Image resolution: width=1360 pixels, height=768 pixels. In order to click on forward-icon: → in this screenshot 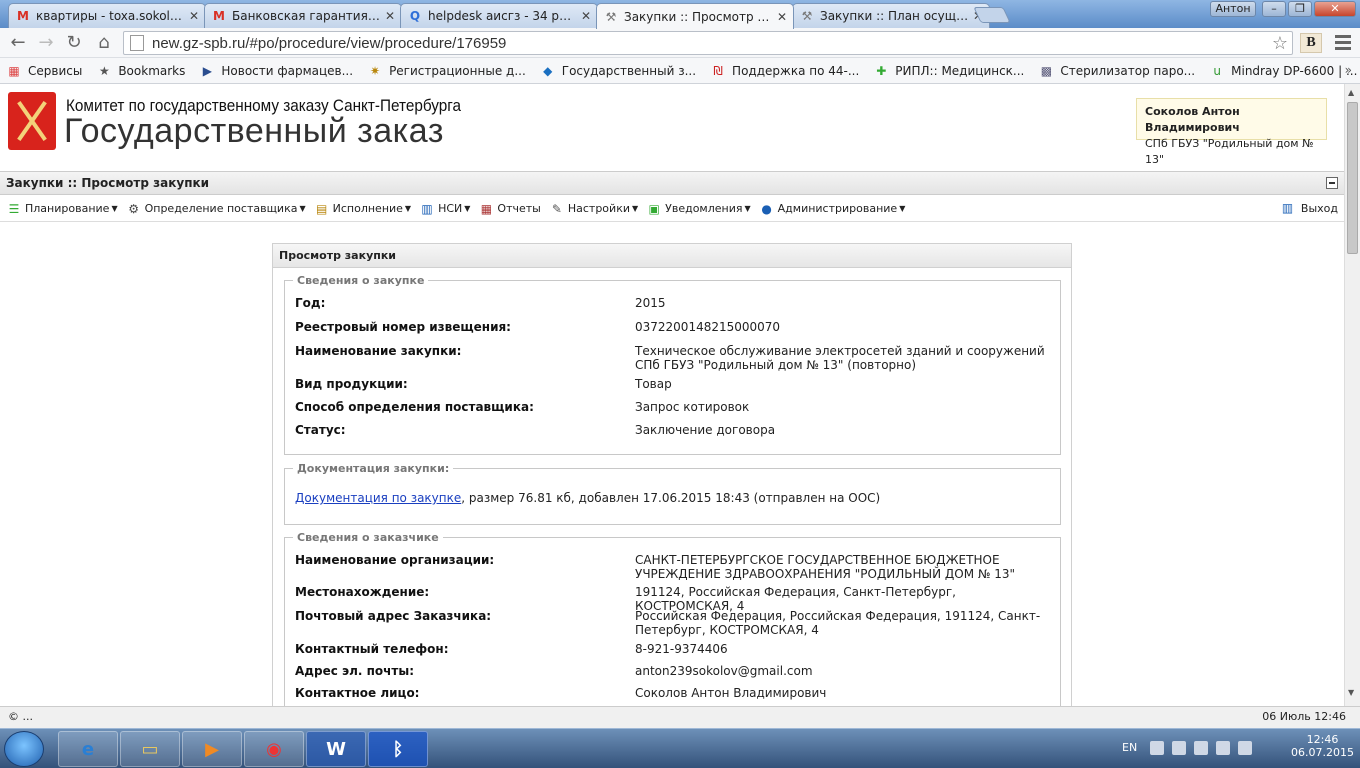, I will do `click(46, 43)`.